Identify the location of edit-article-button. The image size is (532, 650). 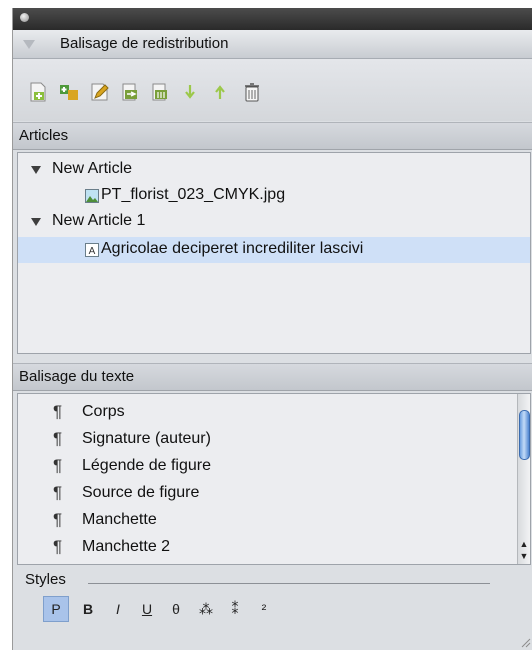
(100, 92).